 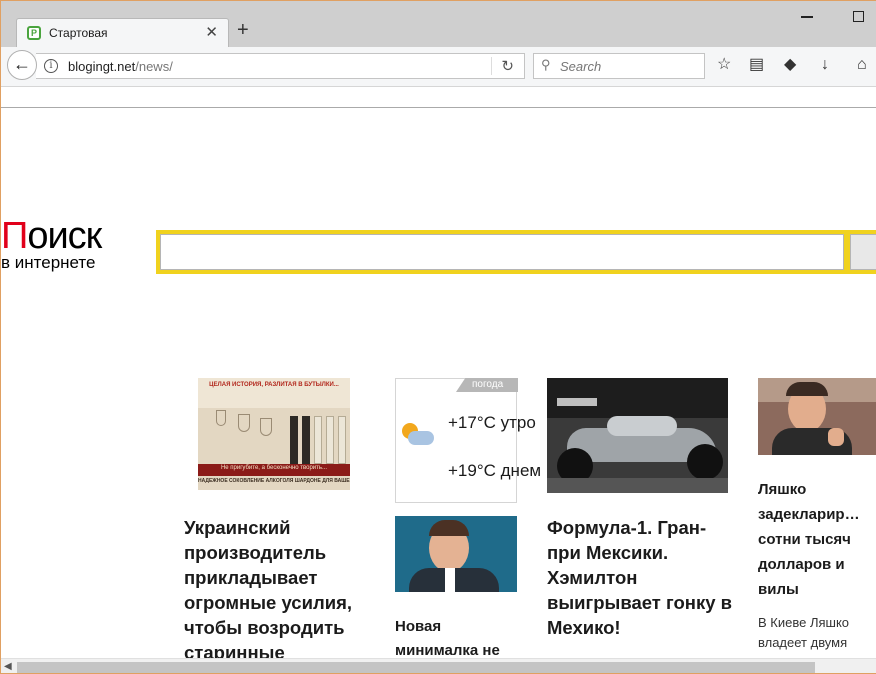 What do you see at coordinates (863, 252) in the screenshot?
I see `site-search-button` at bounding box center [863, 252].